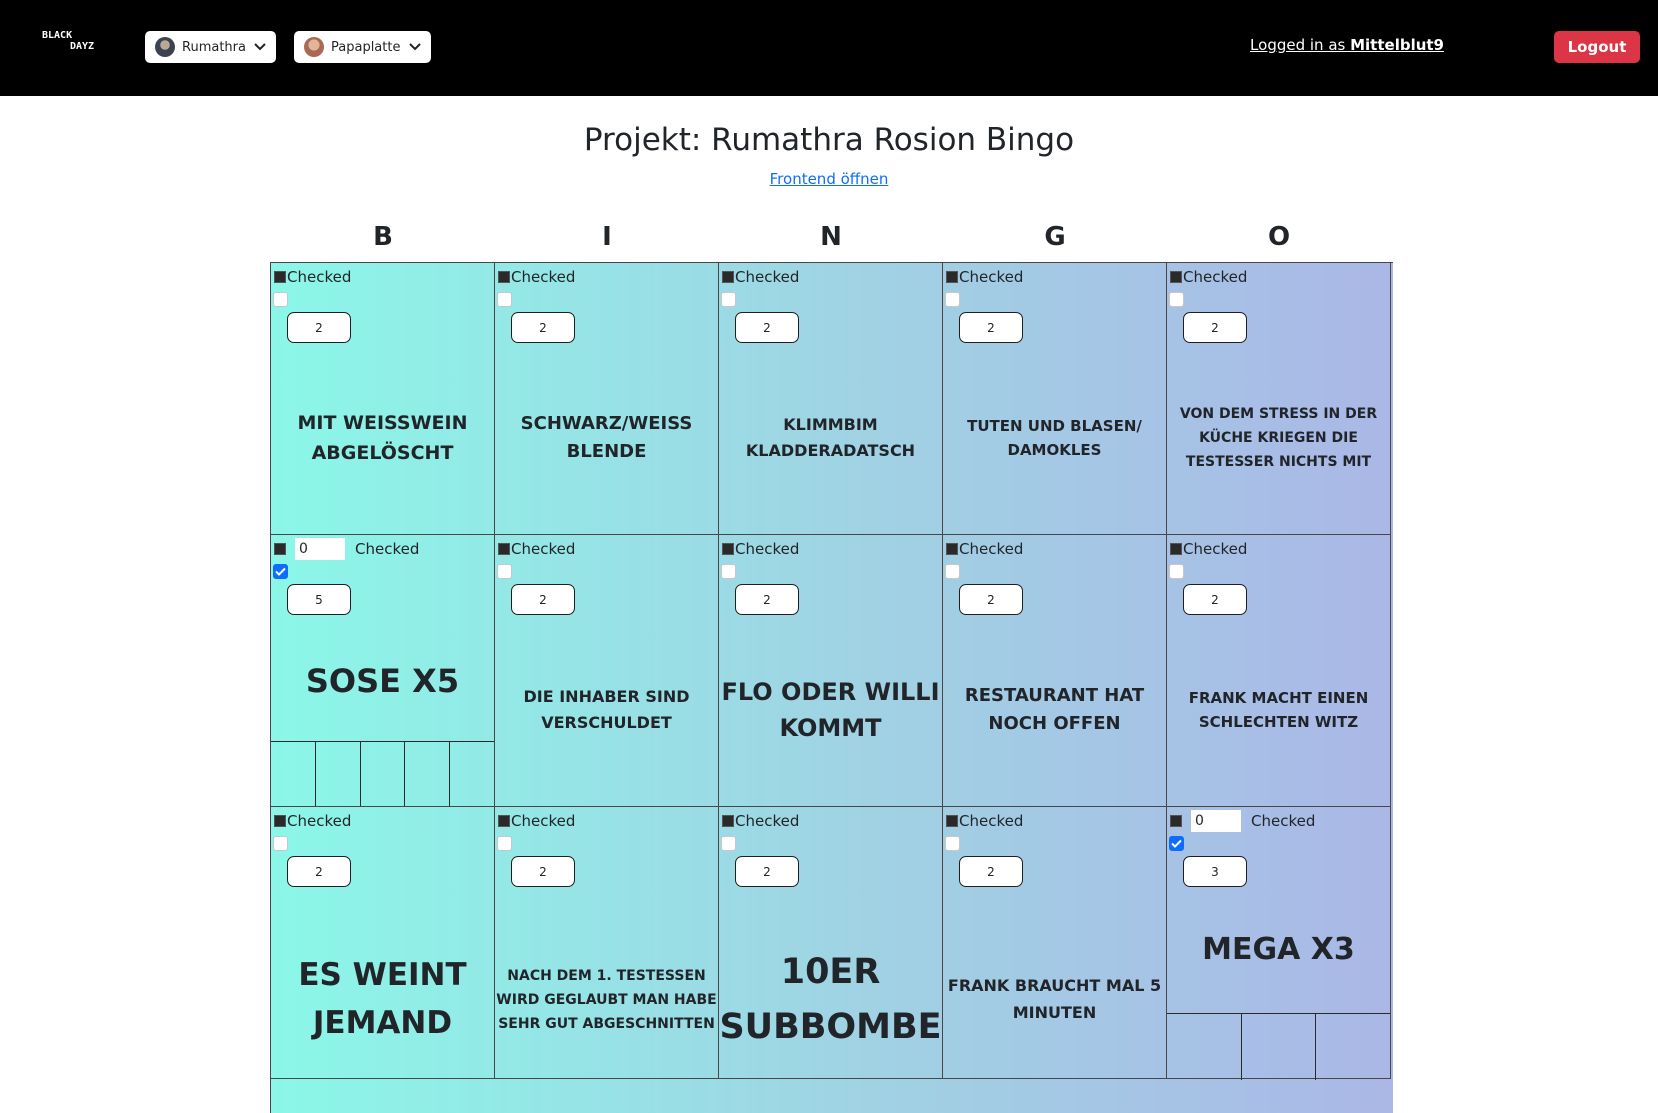 Image resolution: width=1658 pixels, height=1113 pixels. Describe the element at coordinates (382, 437) in the screenshot. I see `cell-text: MIT WEISSWEIN ABGELÖSCHT` at that location.